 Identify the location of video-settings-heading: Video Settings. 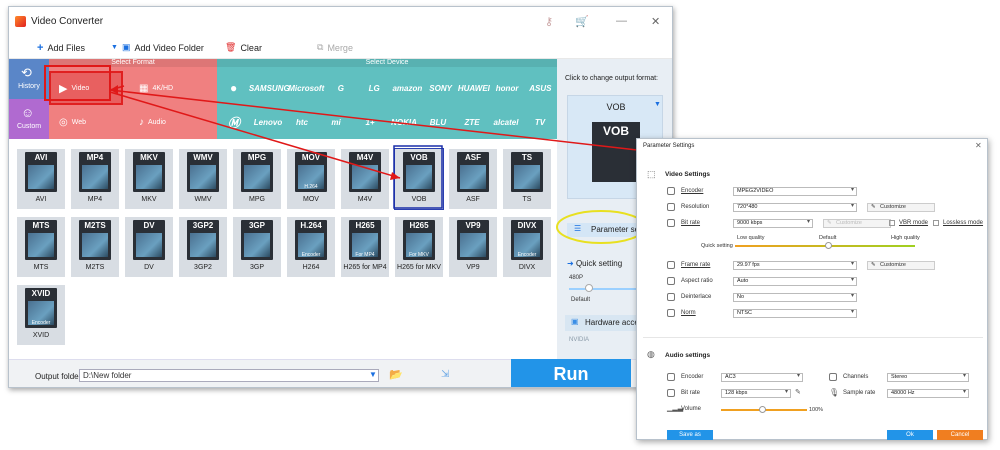
(688, 174).